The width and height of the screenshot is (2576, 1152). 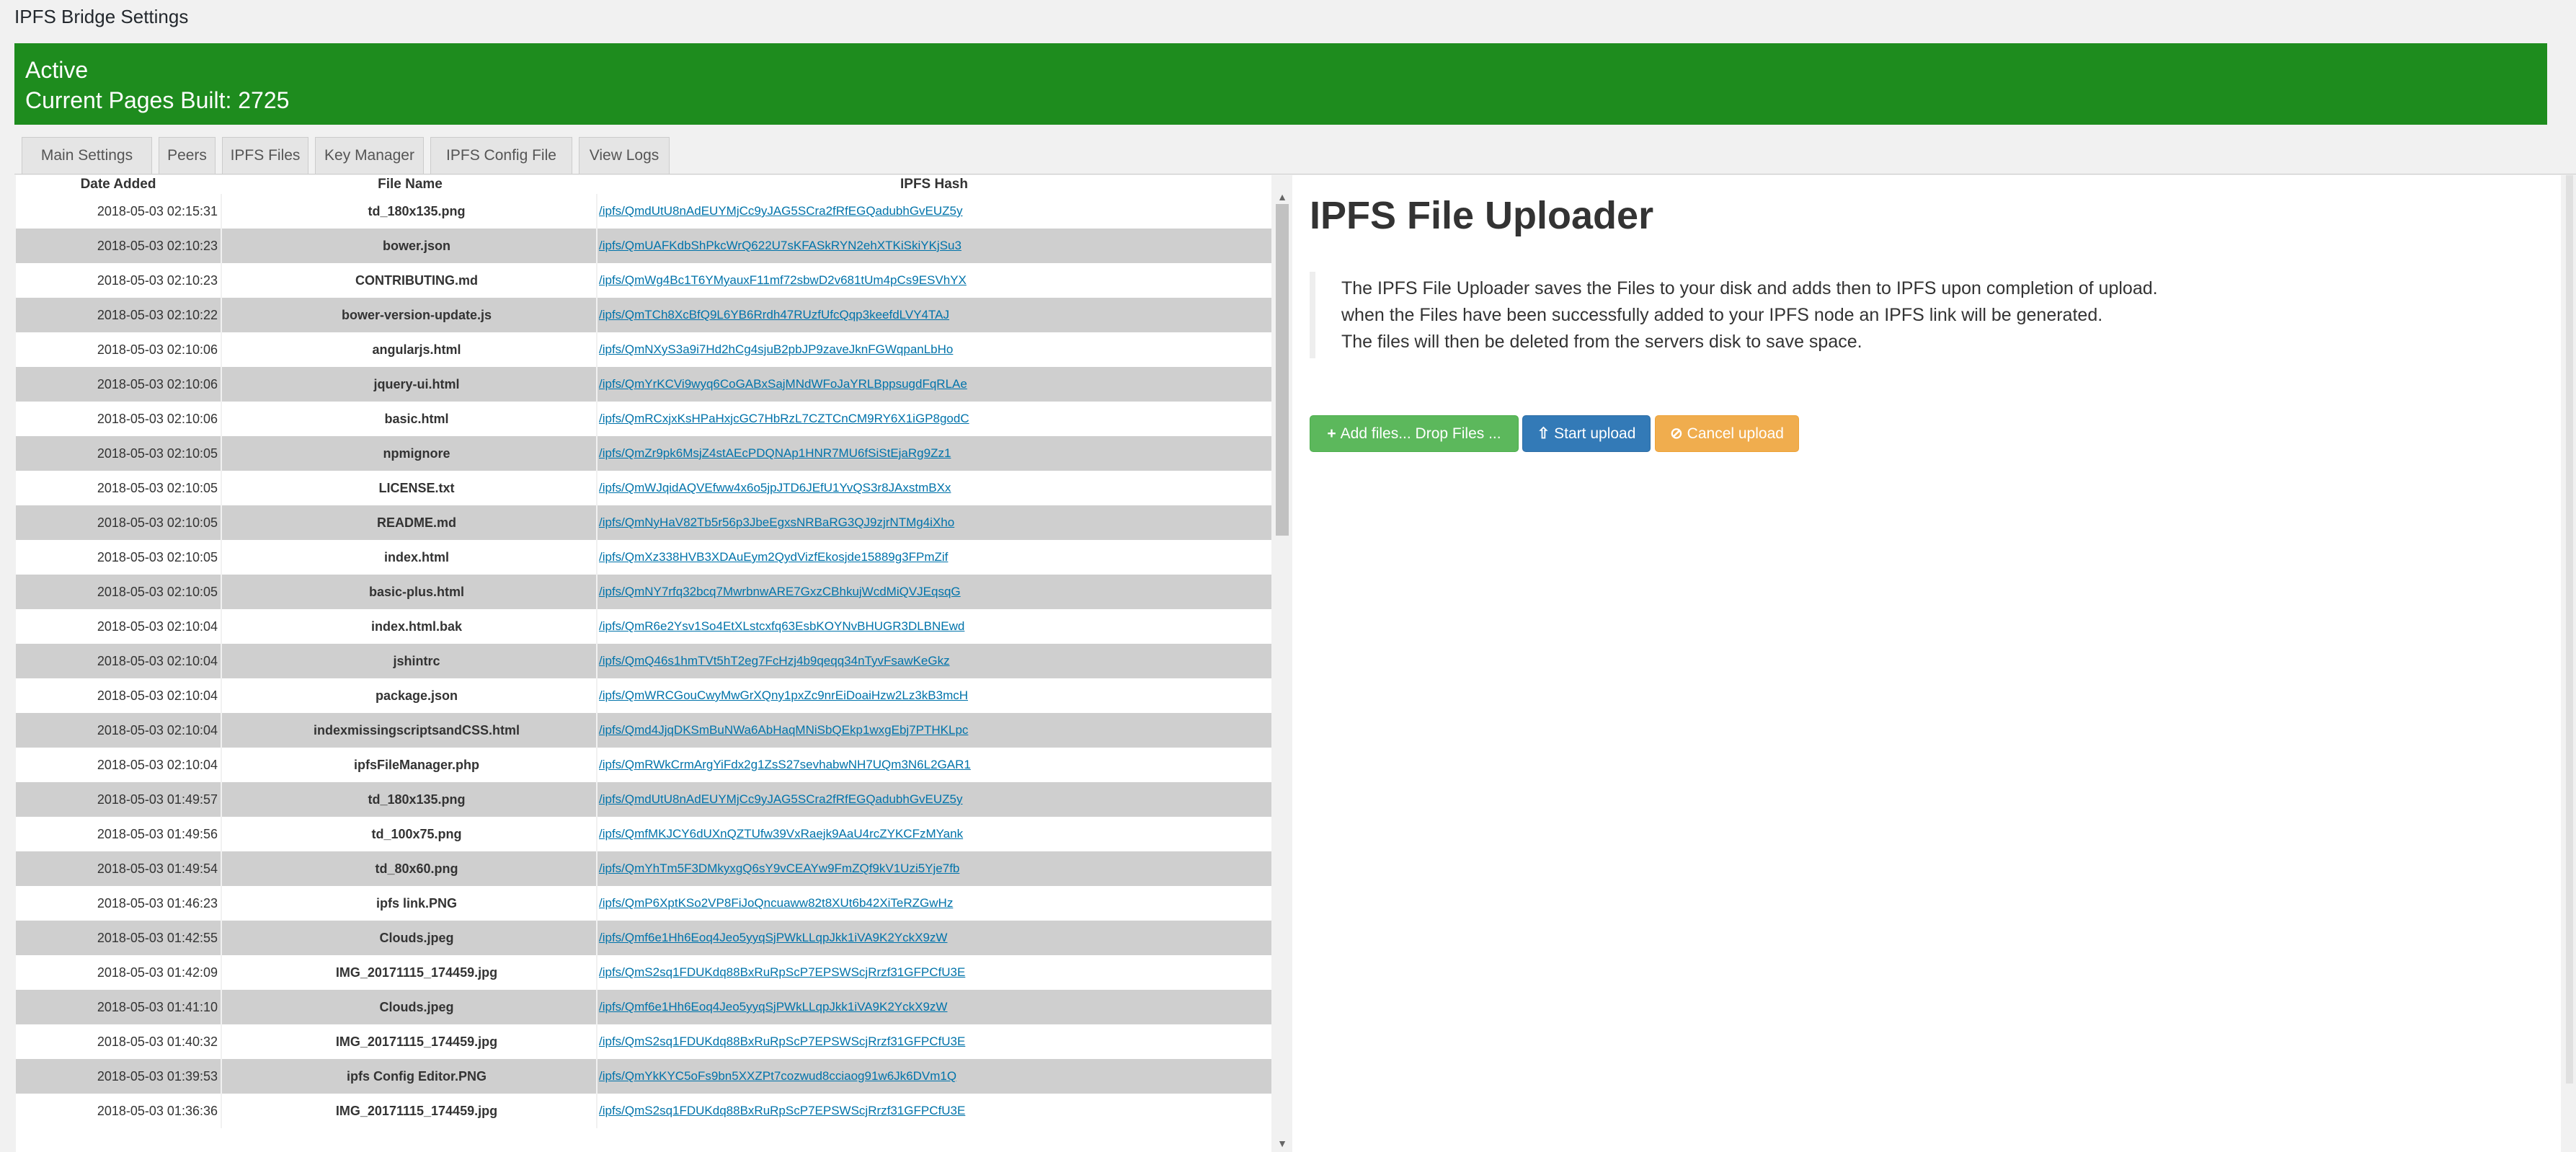 I want to click on pages-built-count: Current Pages Built: 2725, so click(x=157, y=100).